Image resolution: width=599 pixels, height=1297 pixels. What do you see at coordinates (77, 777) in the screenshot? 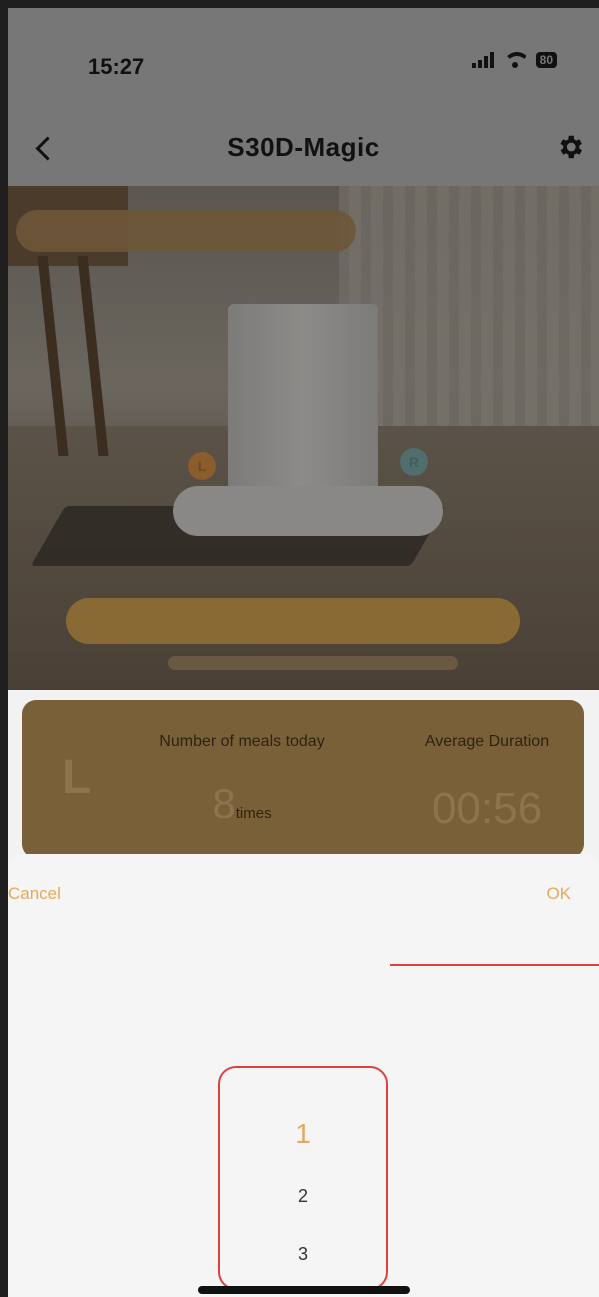
I see `bowl-letter: L` at bounding box center [77, 777].